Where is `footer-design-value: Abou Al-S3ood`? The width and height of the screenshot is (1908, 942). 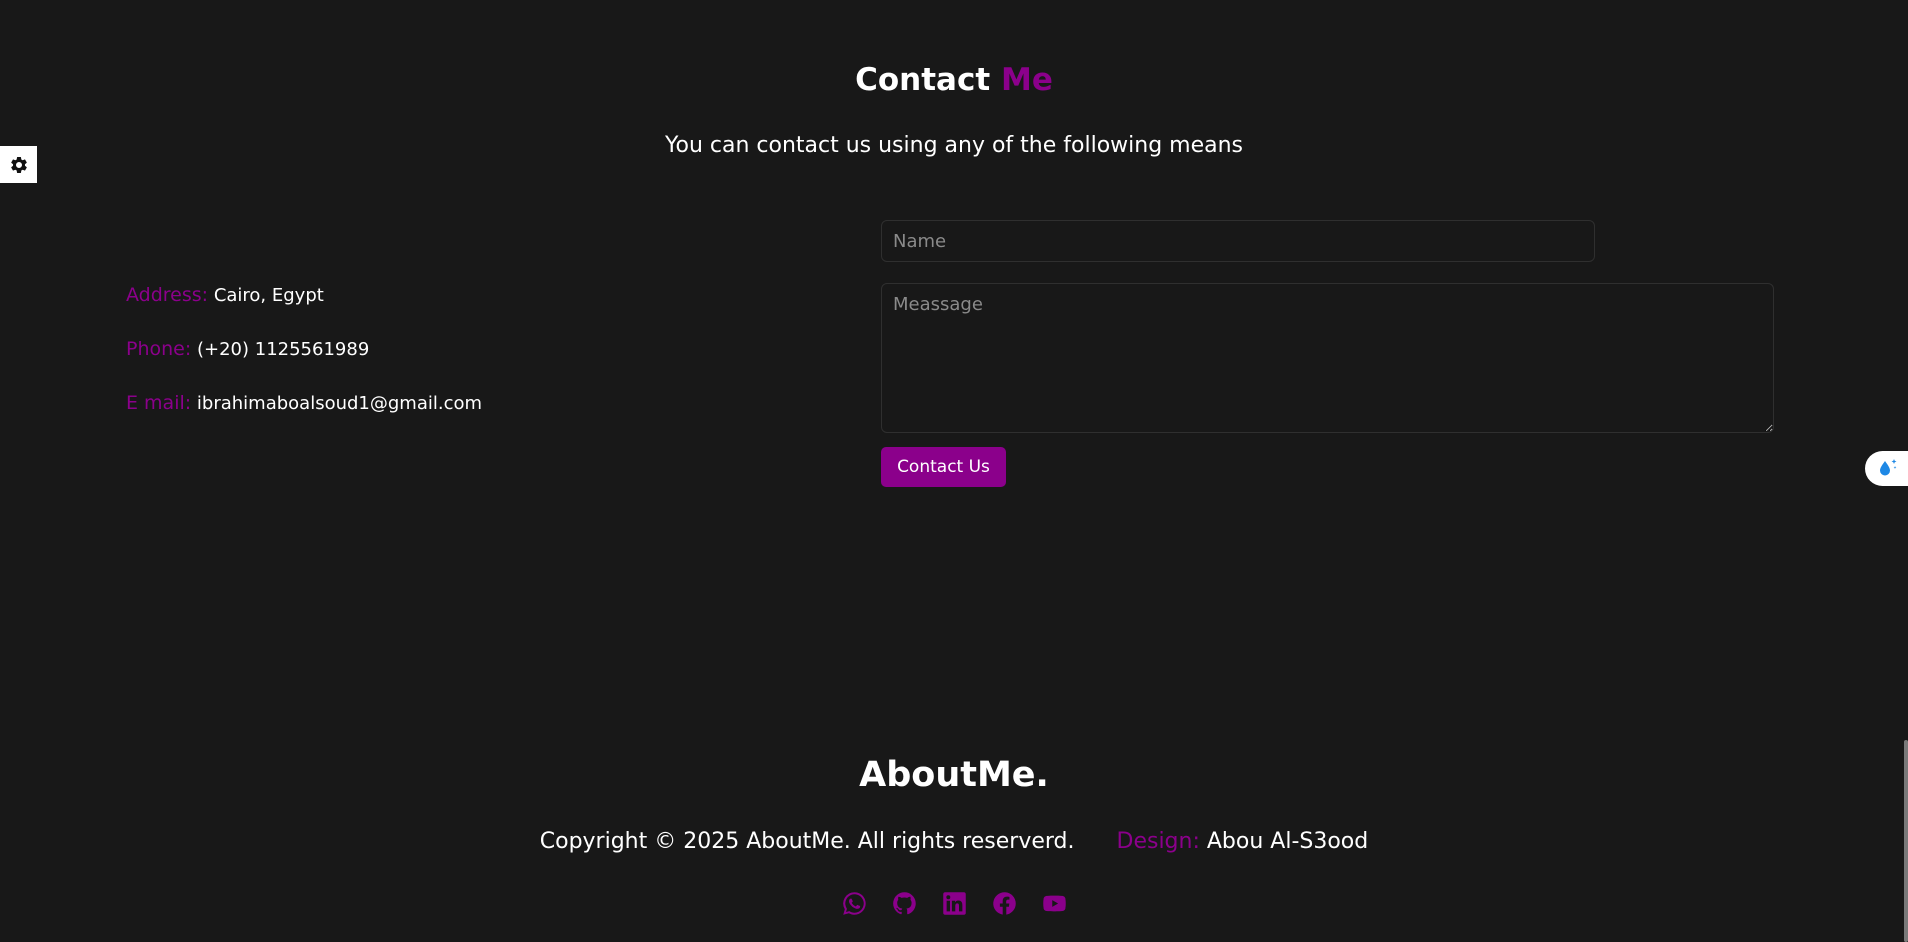
footer-design-value: Abou Al-S3ood is located at coordinates (1287, 841).